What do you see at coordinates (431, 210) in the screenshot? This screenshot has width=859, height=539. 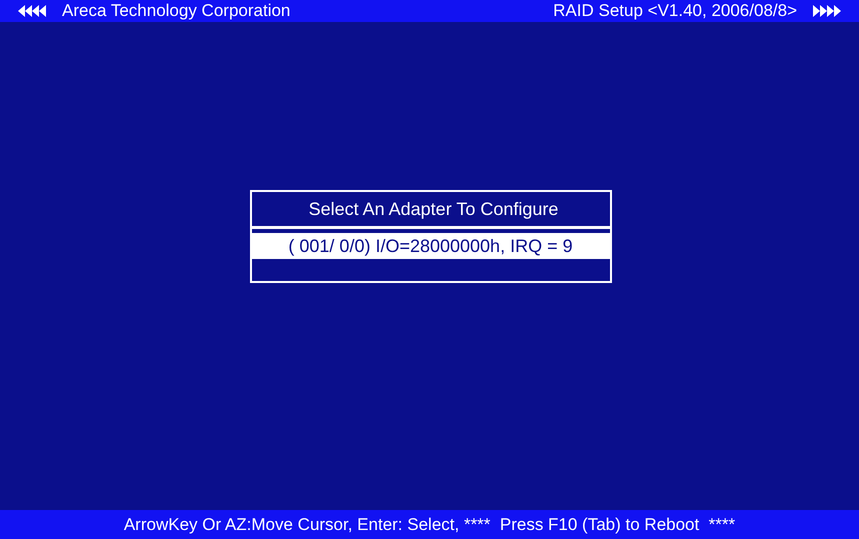 I see `dialog-title: Select An Adapter To Configure` at bounding box center [431, 210].